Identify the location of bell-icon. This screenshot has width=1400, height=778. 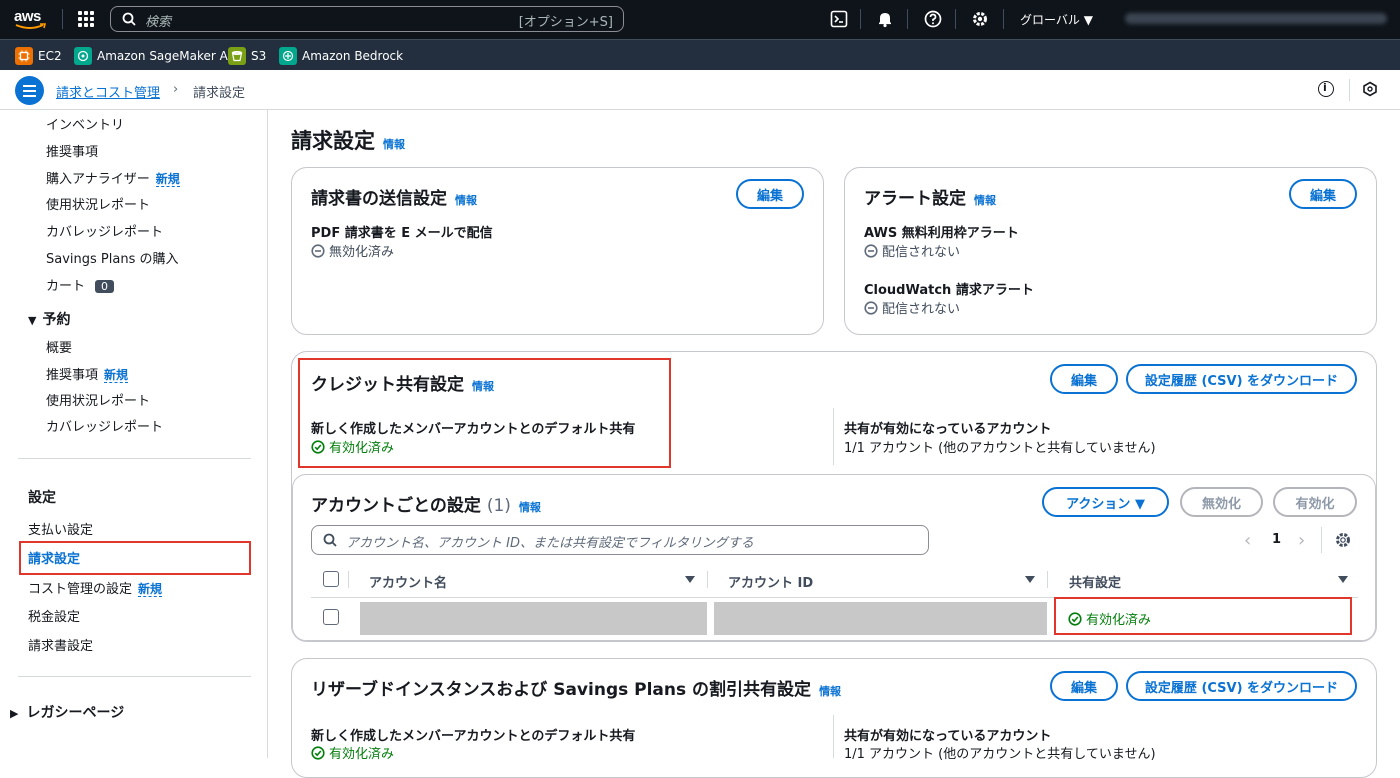
(885, 19).